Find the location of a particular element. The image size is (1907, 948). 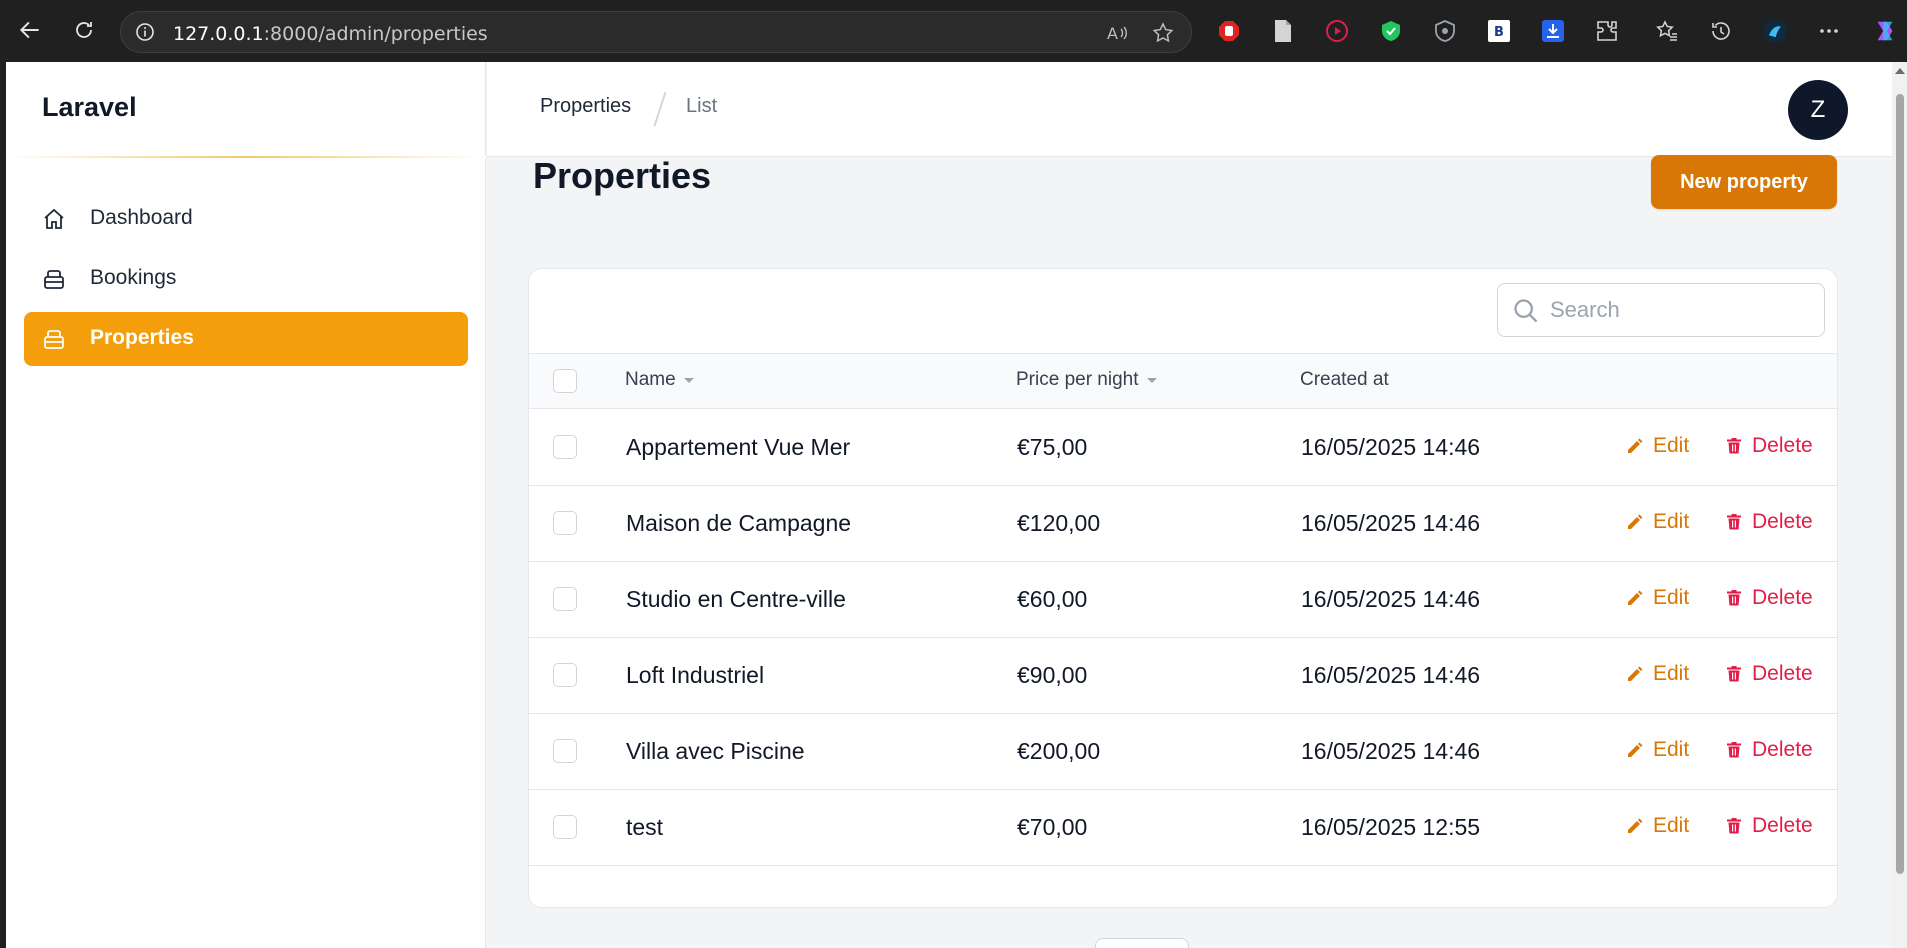

favorite-icon is located at coordinates (1163, 33).